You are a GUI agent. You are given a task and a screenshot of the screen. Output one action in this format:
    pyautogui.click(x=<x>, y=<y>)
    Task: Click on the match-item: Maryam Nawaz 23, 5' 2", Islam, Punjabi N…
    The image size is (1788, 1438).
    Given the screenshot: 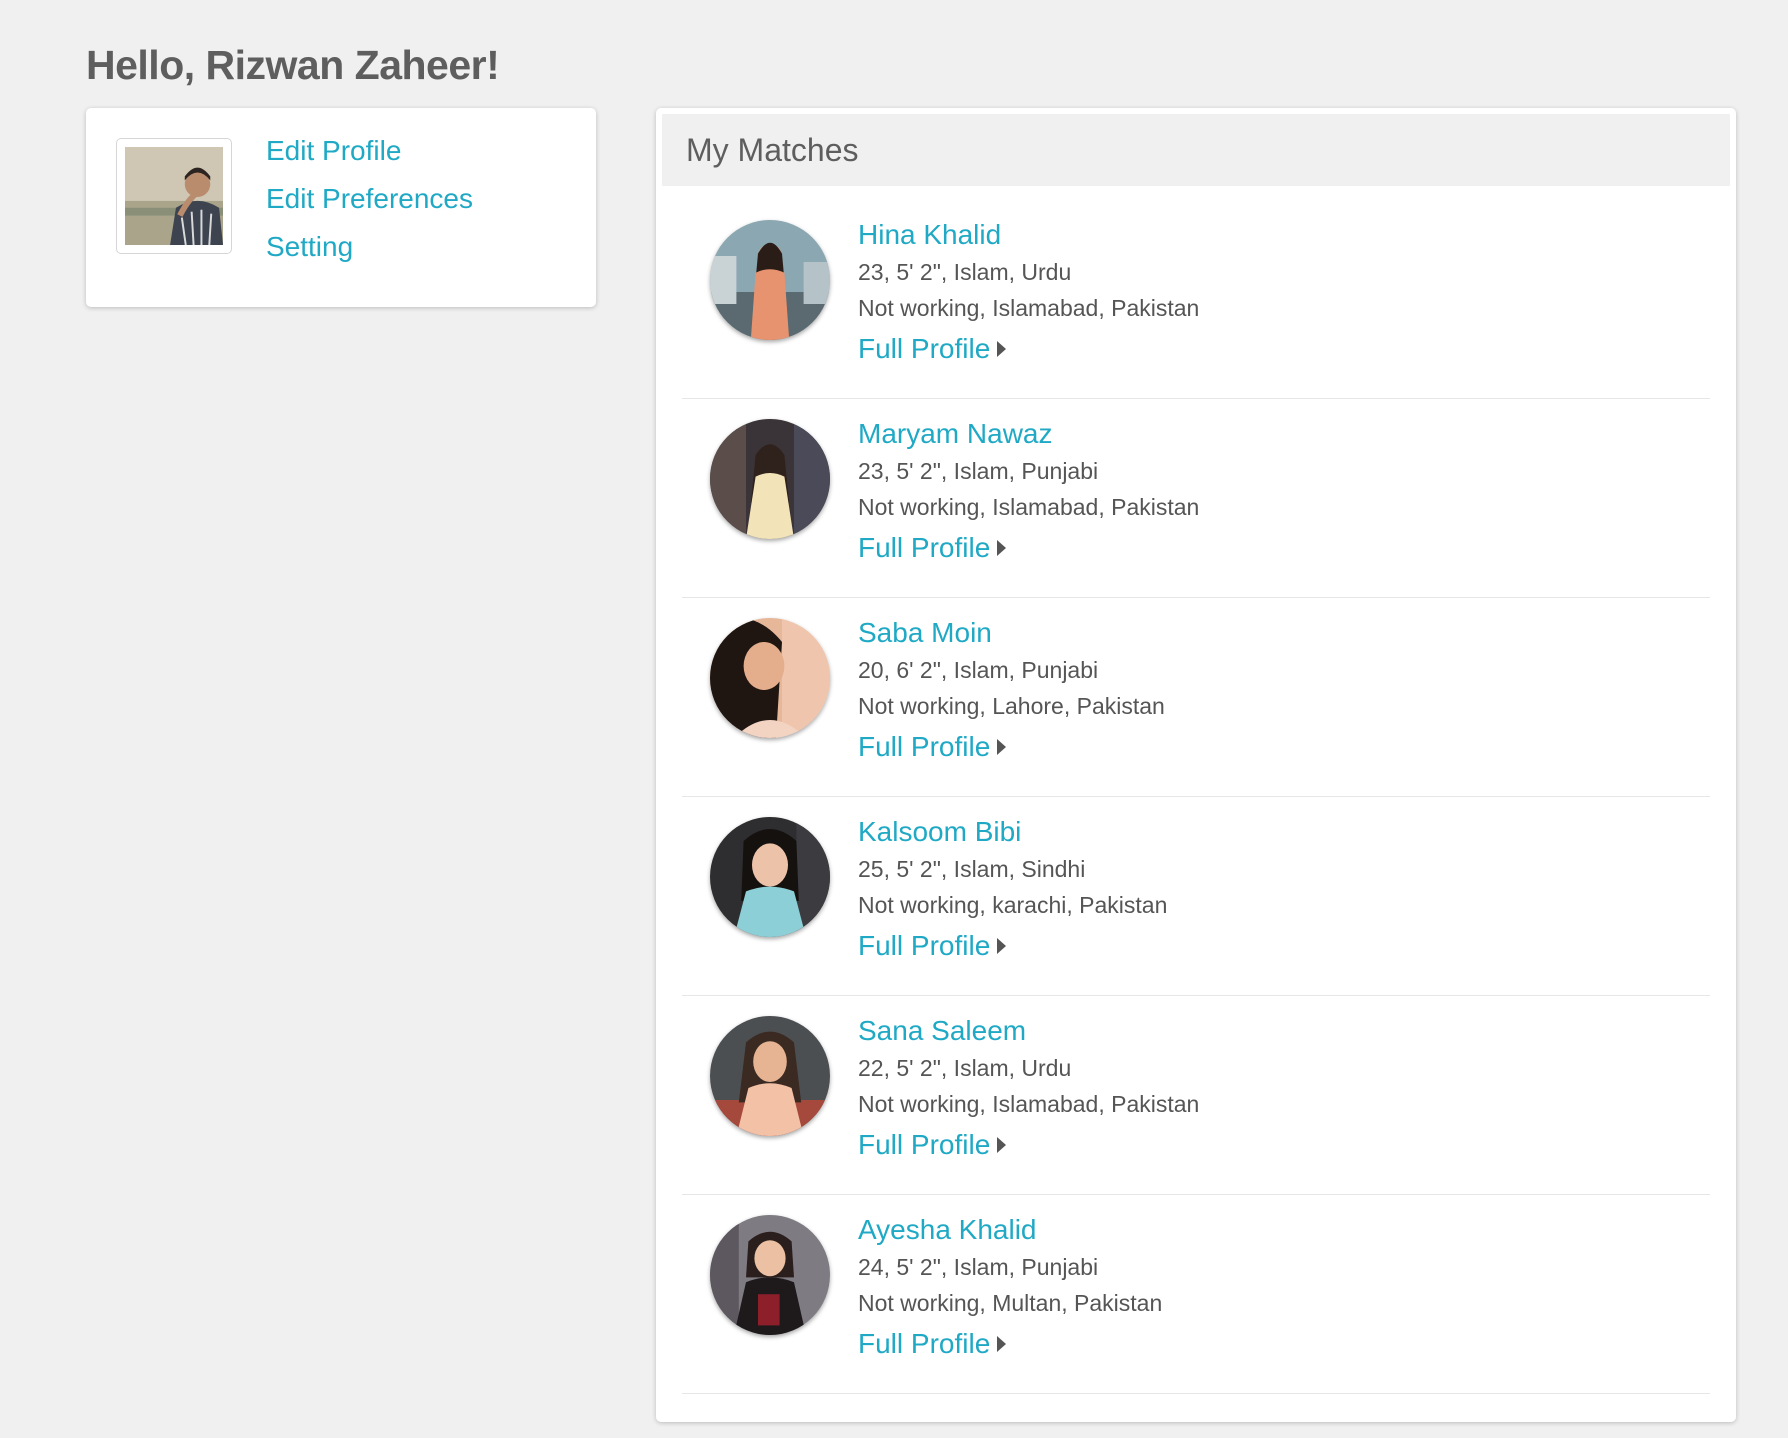 What is the action you would take?
    pyautogui.click(x=1196, y=498)
    